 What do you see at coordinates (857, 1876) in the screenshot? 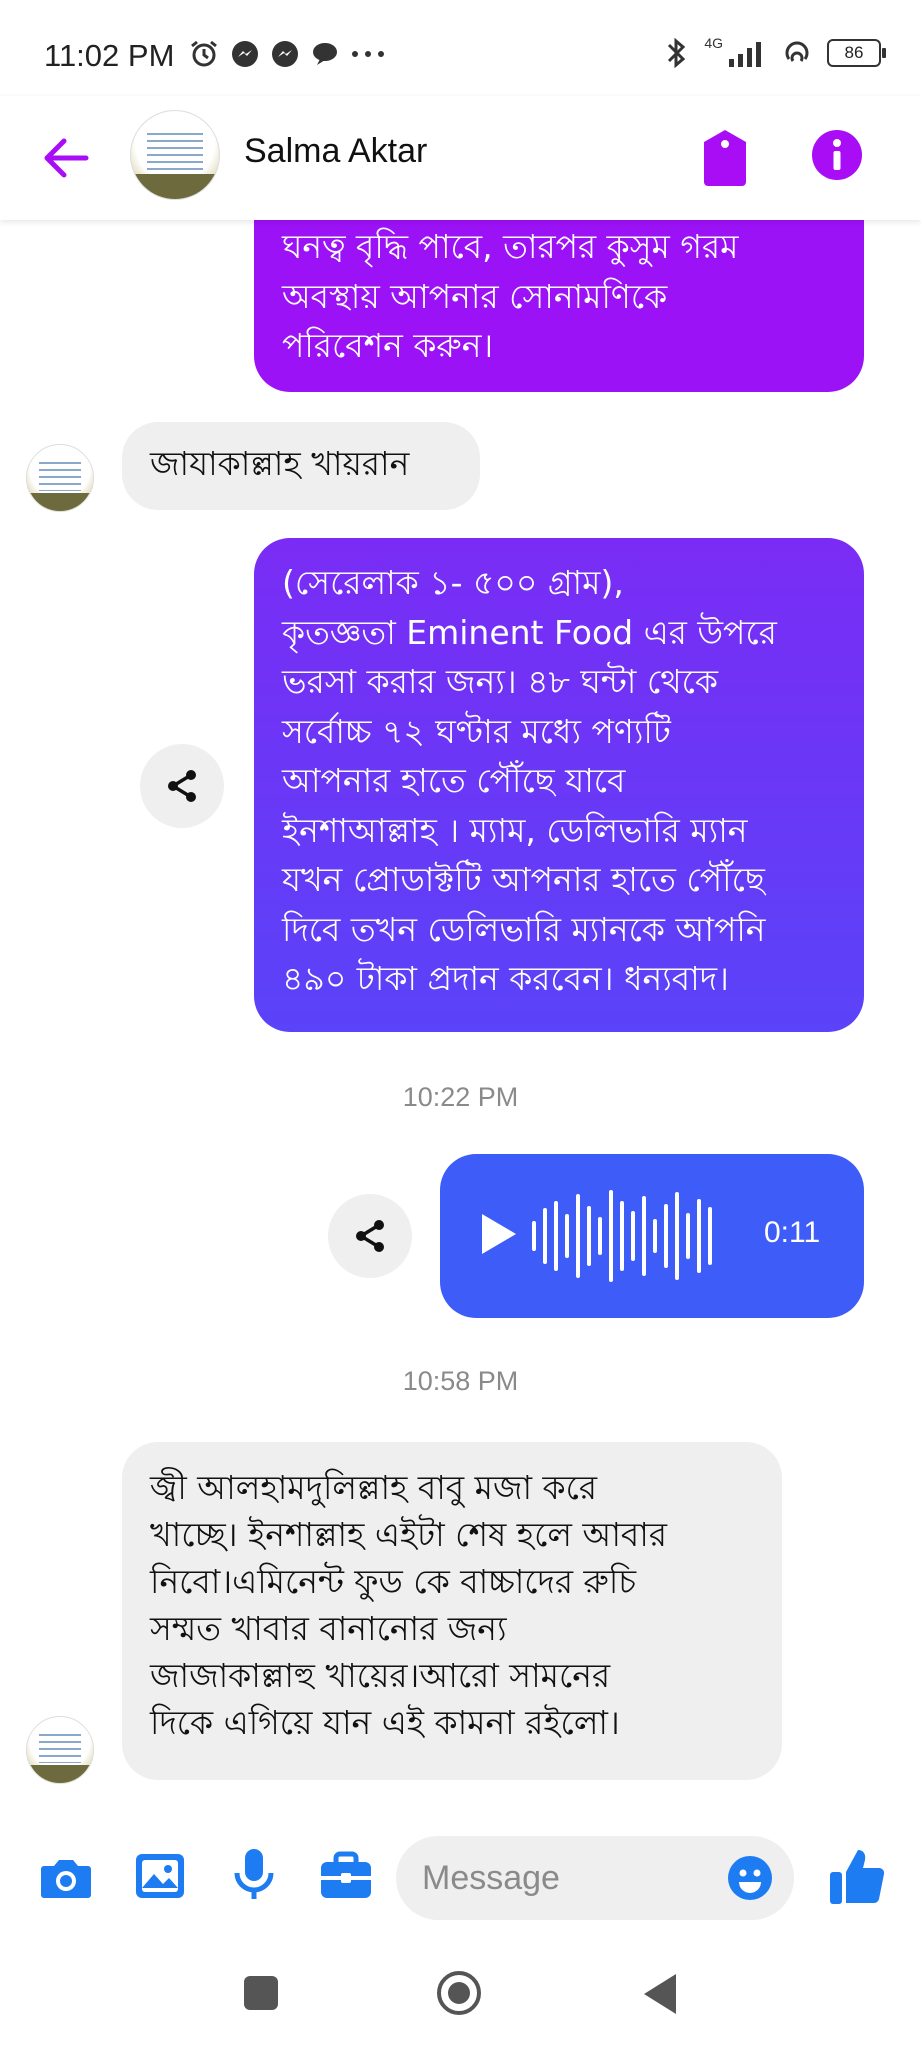
I see `like-icon` at bounding box center [857, 1876].